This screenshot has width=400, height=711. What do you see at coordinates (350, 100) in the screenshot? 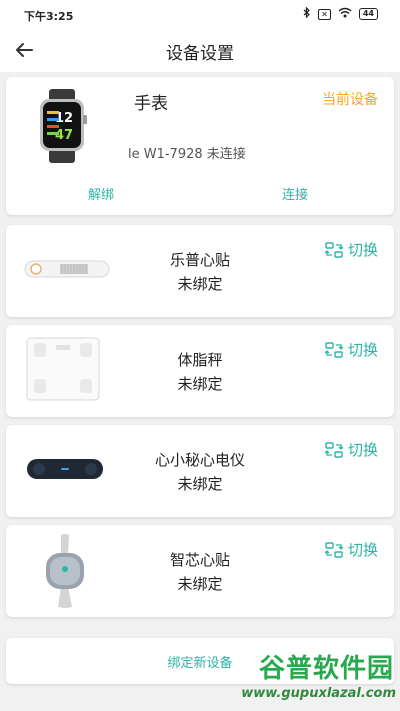
I see `current-device-badge: 当前设备` at bounding box center [350, 100].